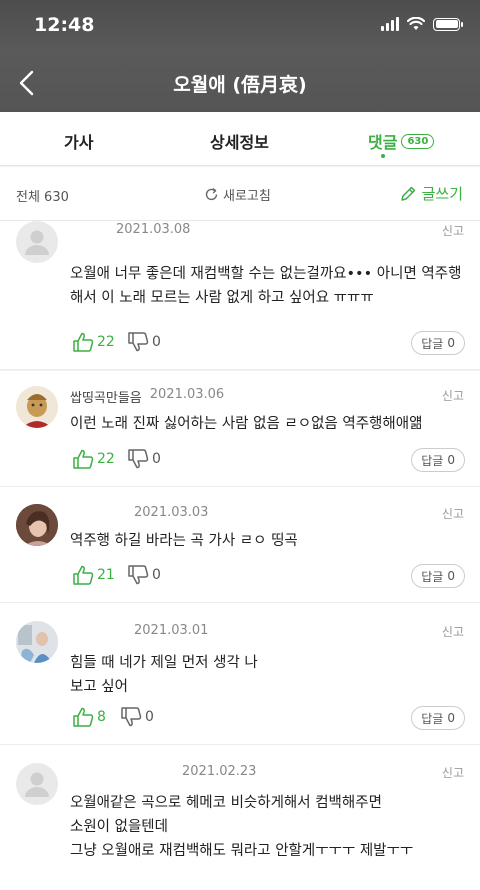 Image resolution: width=480 pixels, height=890 pixels. I want to click on comment-date: 2021.03.06, so click(187, 394).